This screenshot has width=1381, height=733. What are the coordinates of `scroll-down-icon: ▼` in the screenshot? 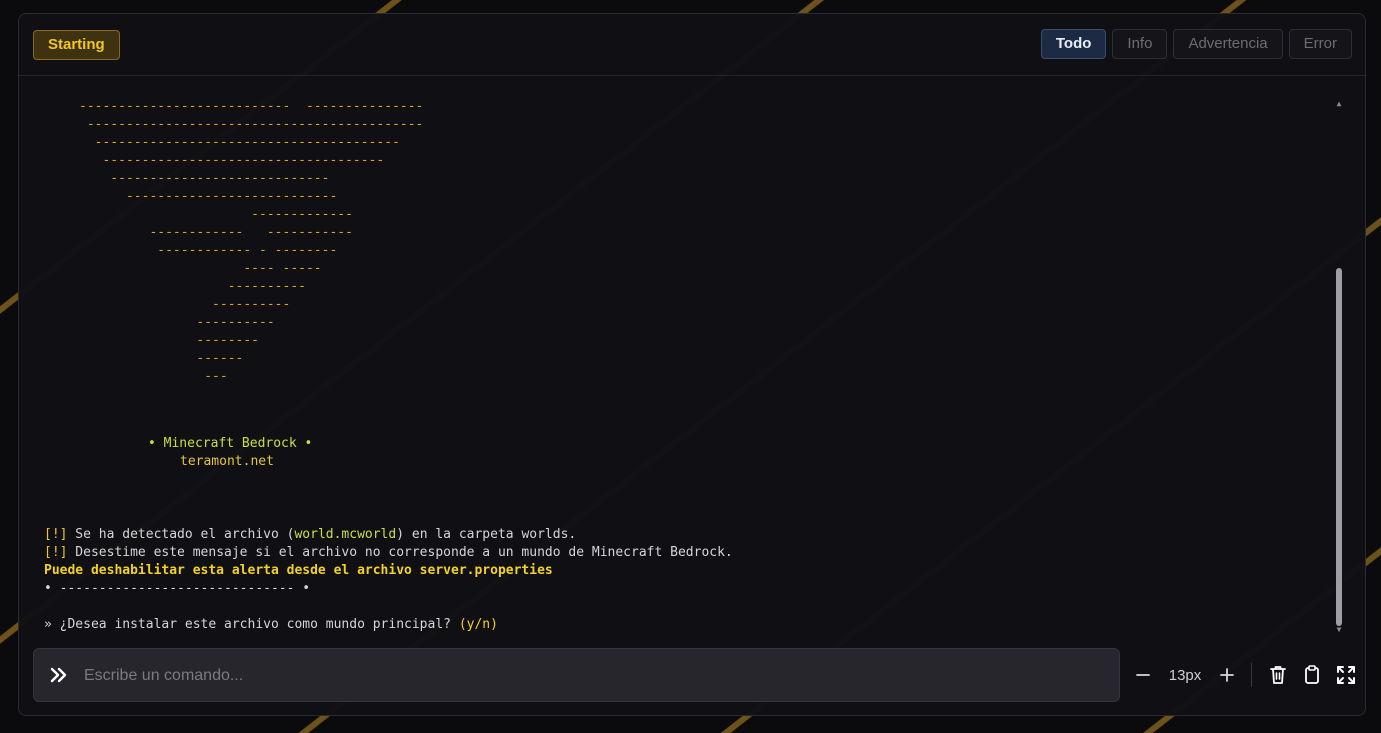 It's located at (1339, 630).